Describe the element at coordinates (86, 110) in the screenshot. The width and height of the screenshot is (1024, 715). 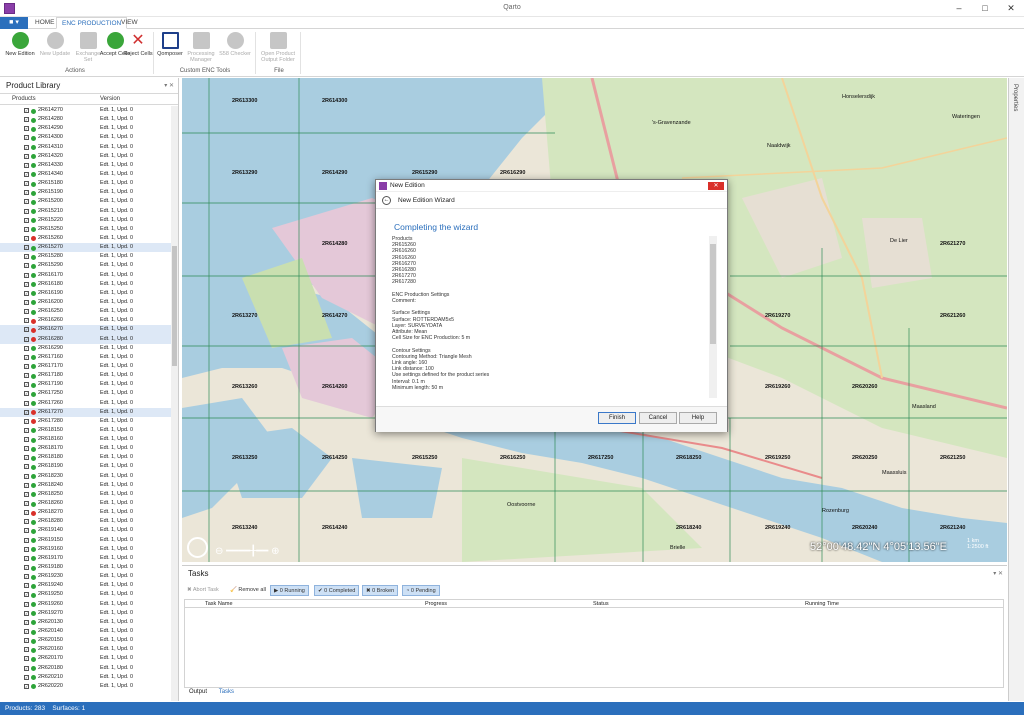
I see `product-row: ✓ 2R614270 Edt. 1, Upd. 0` at that location.